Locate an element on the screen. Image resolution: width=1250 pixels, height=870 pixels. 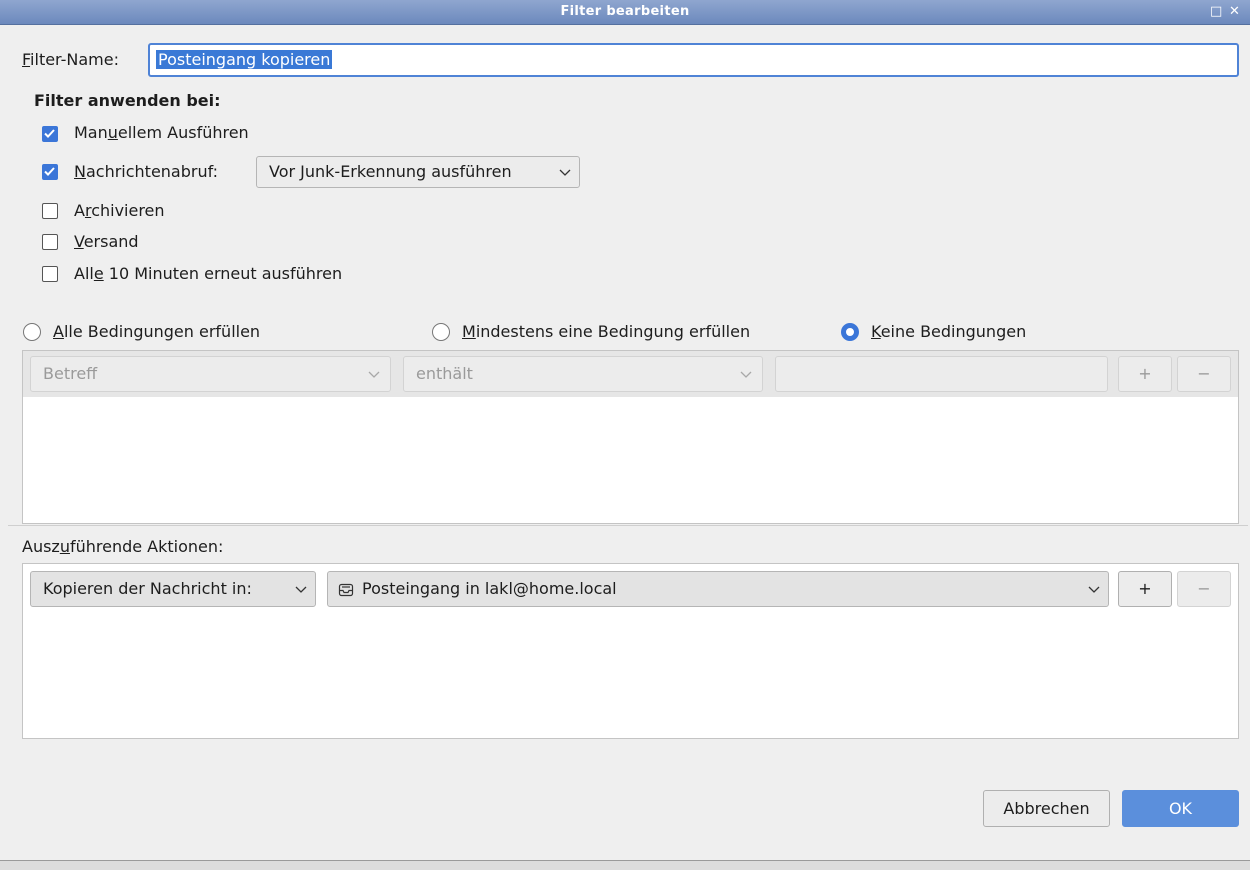
section-divider is located at coordinates (628, 525).